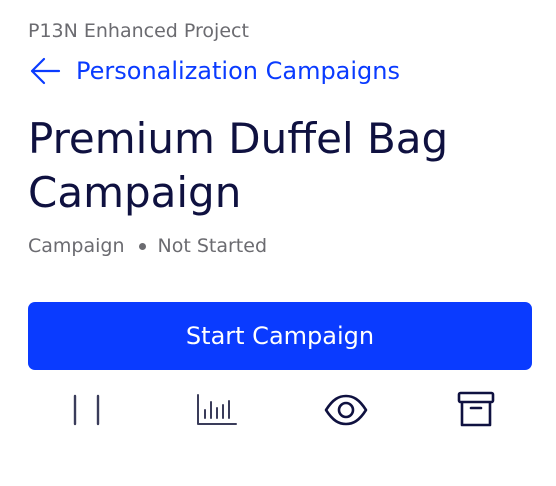 Image resolution: width=556 pixels, height=486 pixels. I want to click on analytics-button, so click(216, 410).